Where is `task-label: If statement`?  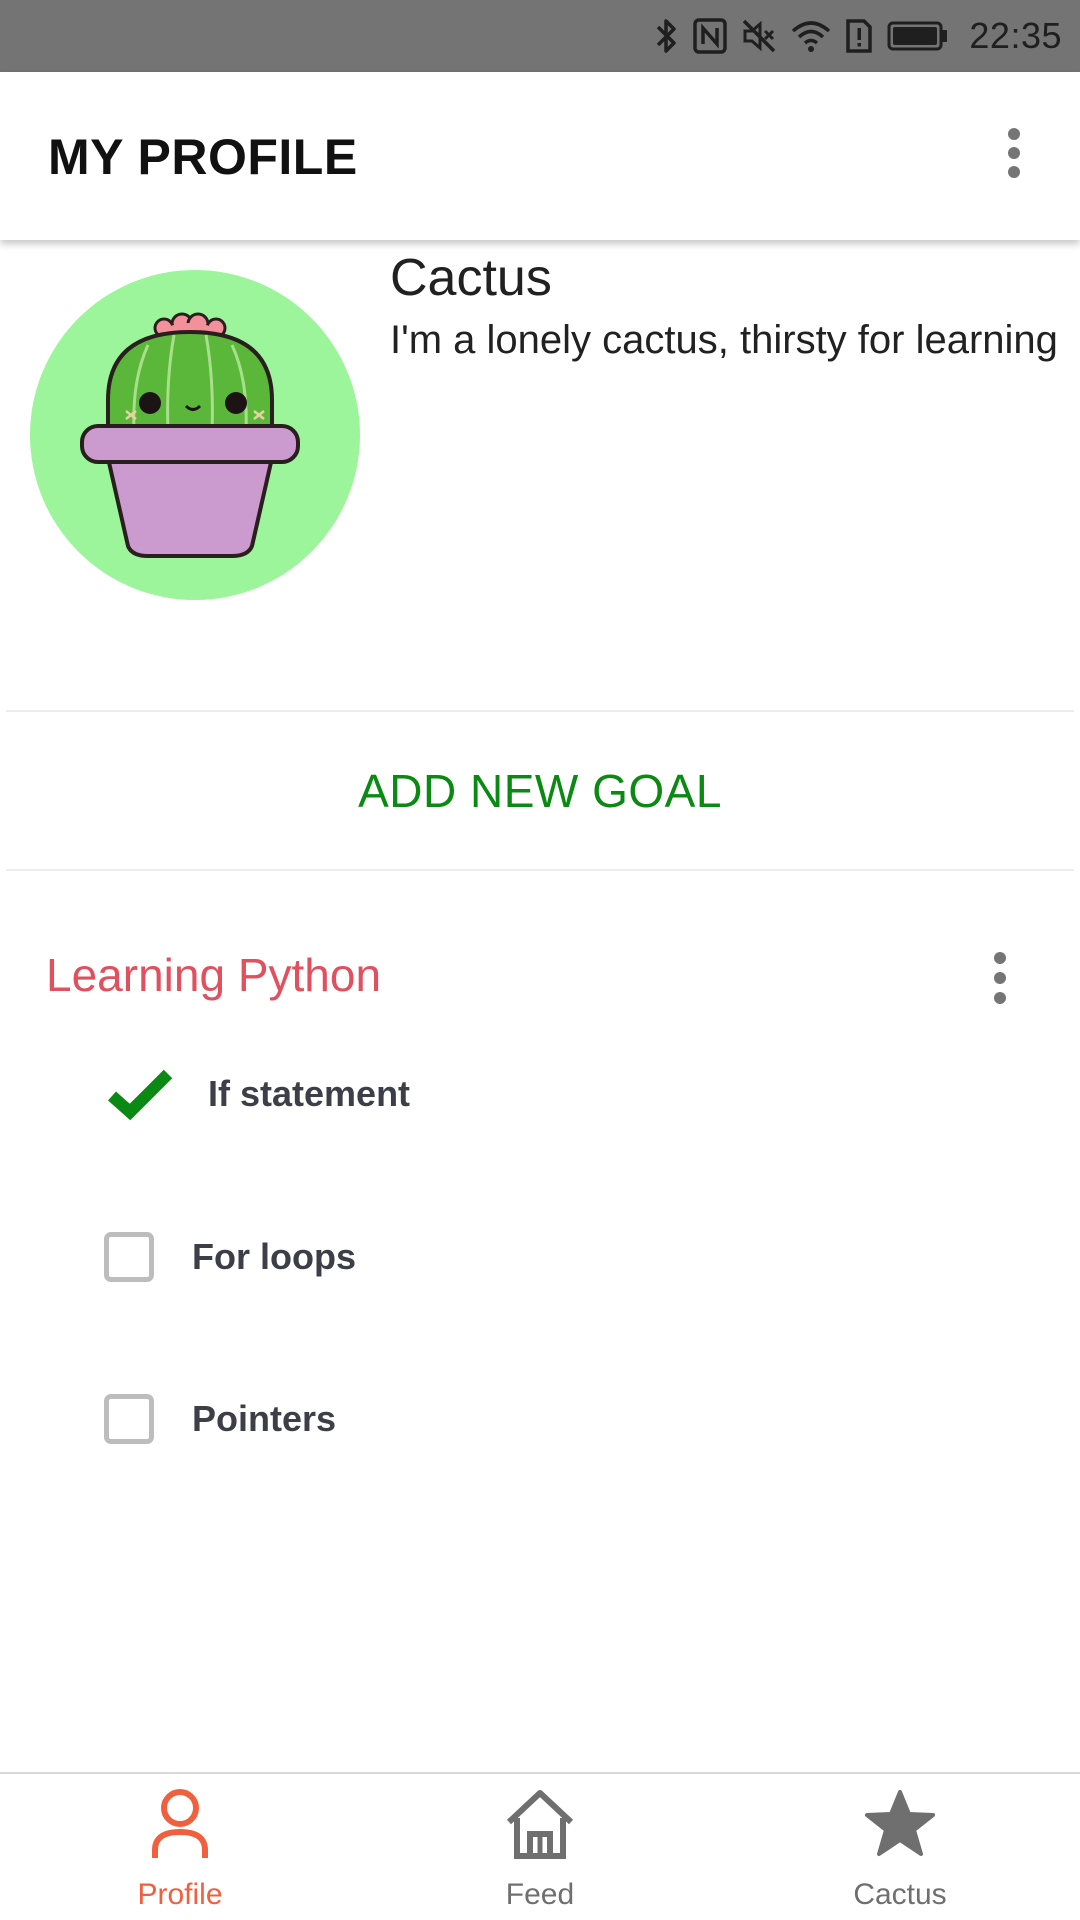 task-label: If statement is located at coordinates (309, 1093).